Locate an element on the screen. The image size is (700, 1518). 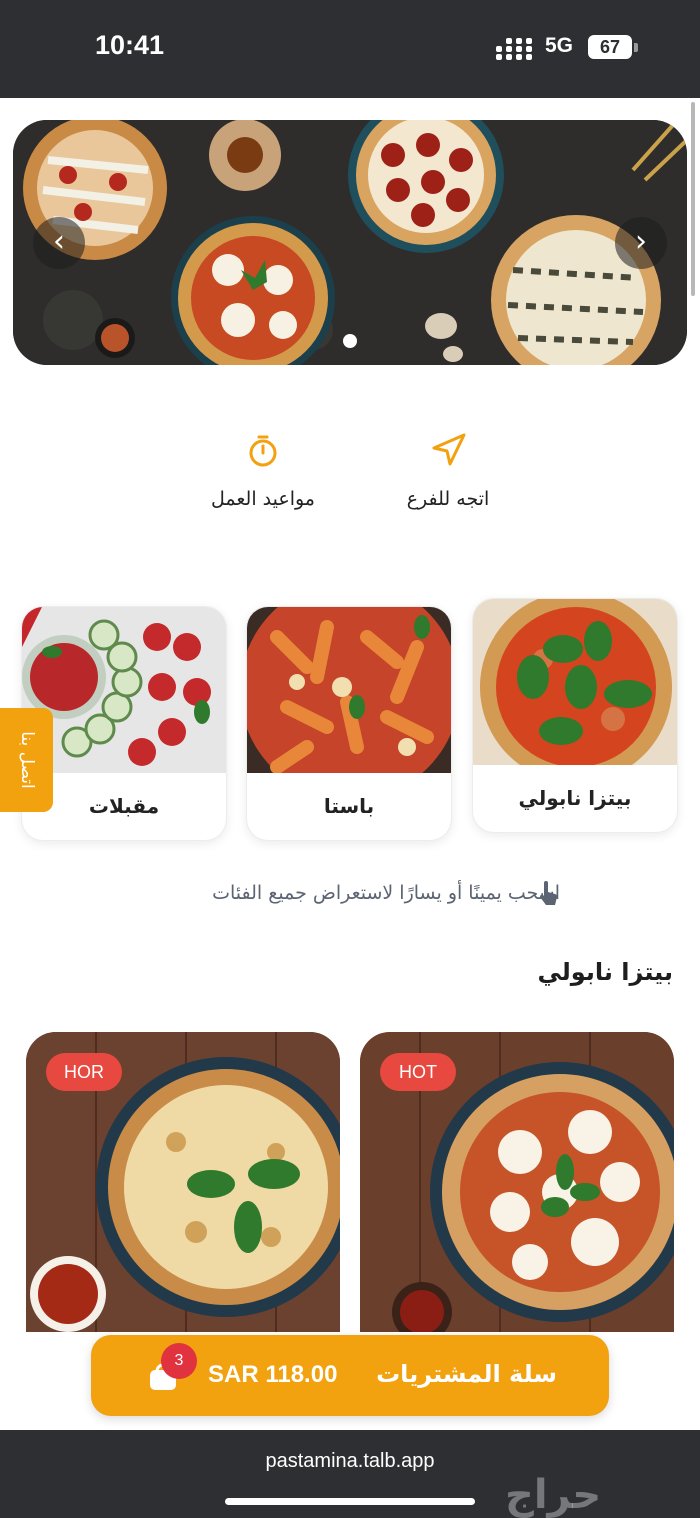
carousel-next-button: › is located at coordinates (641, 243).